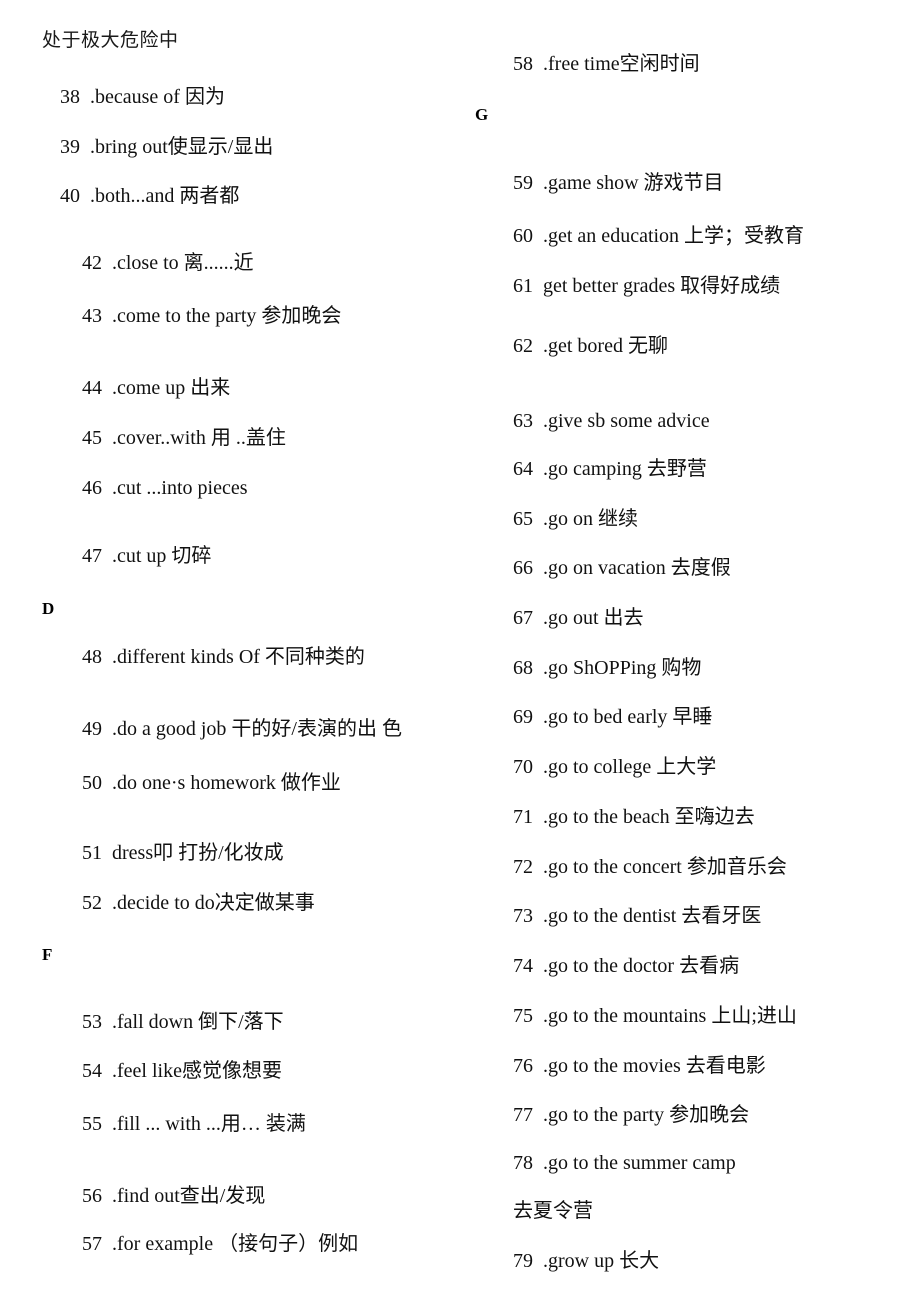 This screenshot has width=920, height=1301. Describe the element at coordinates (649, 817) in the screenshot. I see `entry-text: .go to the beach 至嗨边去` at that location.